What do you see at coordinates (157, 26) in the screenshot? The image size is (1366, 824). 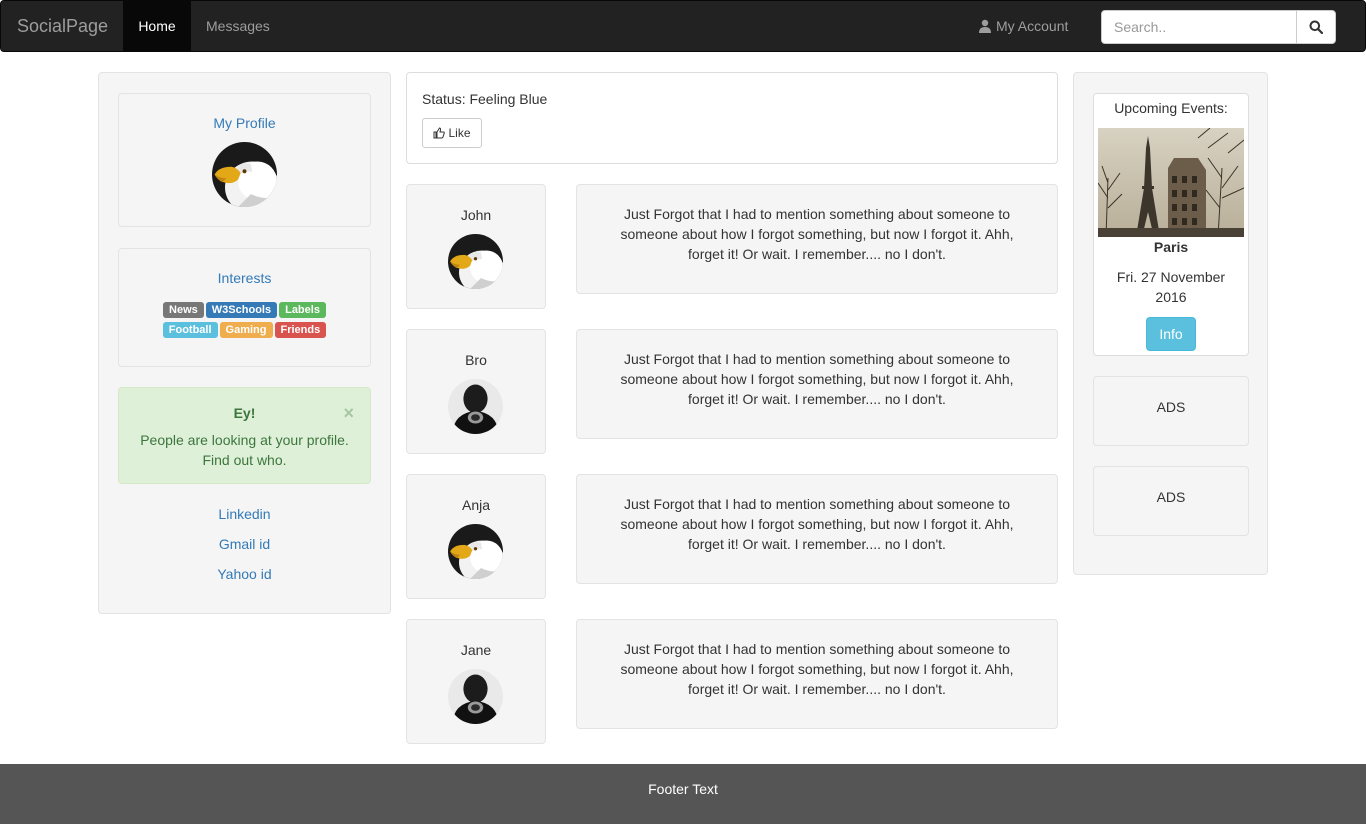 I see `nav-home: Home` at bounding box center [157, 26].